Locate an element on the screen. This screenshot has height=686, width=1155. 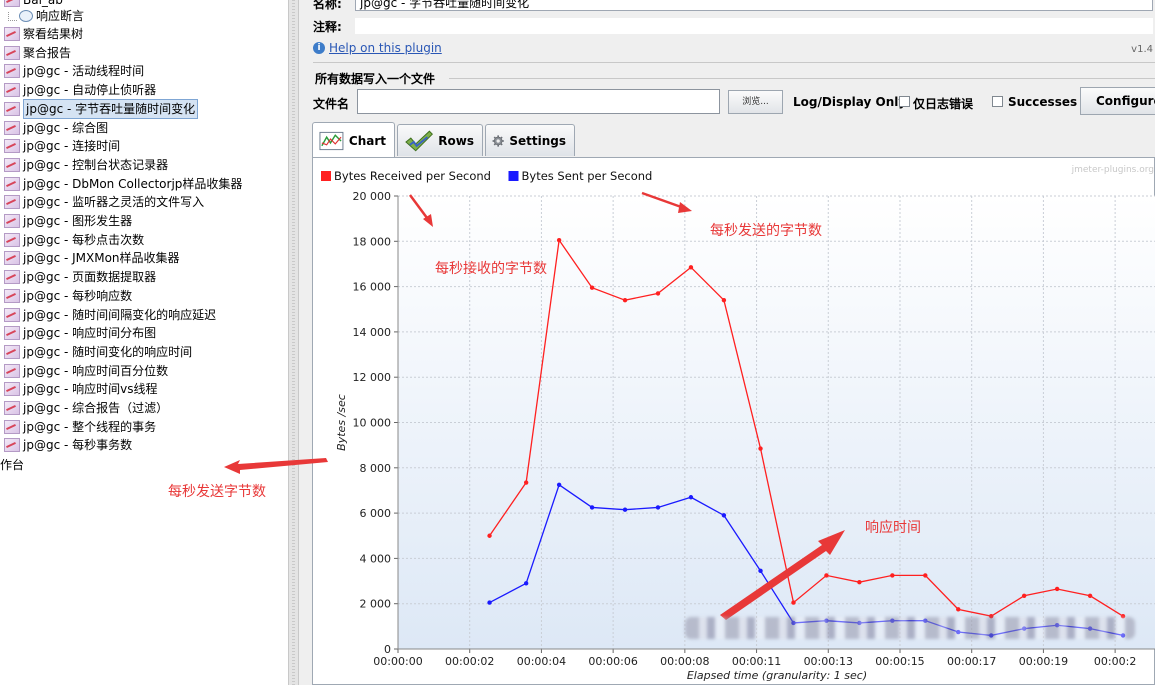
arrow-response-time is located at coordinates (782, 575).